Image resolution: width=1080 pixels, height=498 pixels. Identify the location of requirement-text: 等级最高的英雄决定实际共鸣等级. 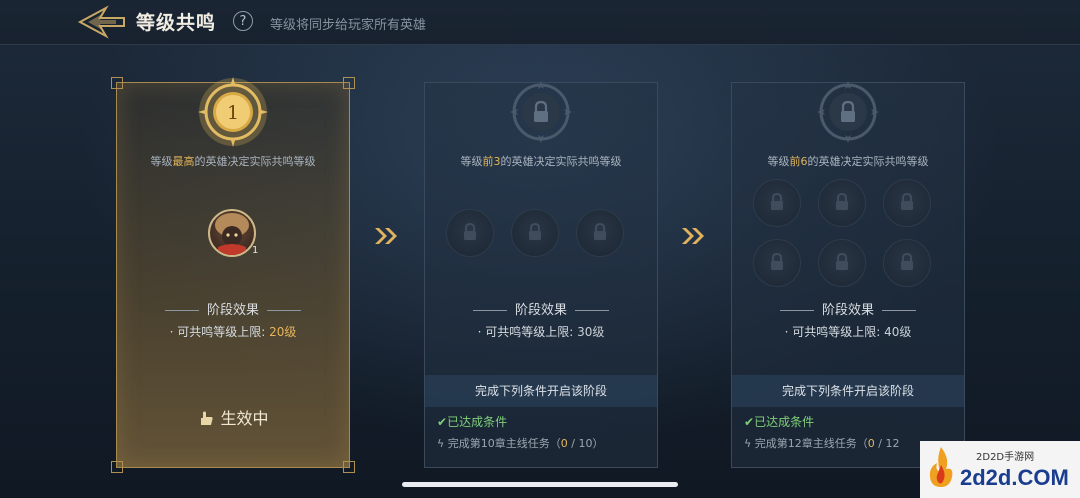
(233, 161).